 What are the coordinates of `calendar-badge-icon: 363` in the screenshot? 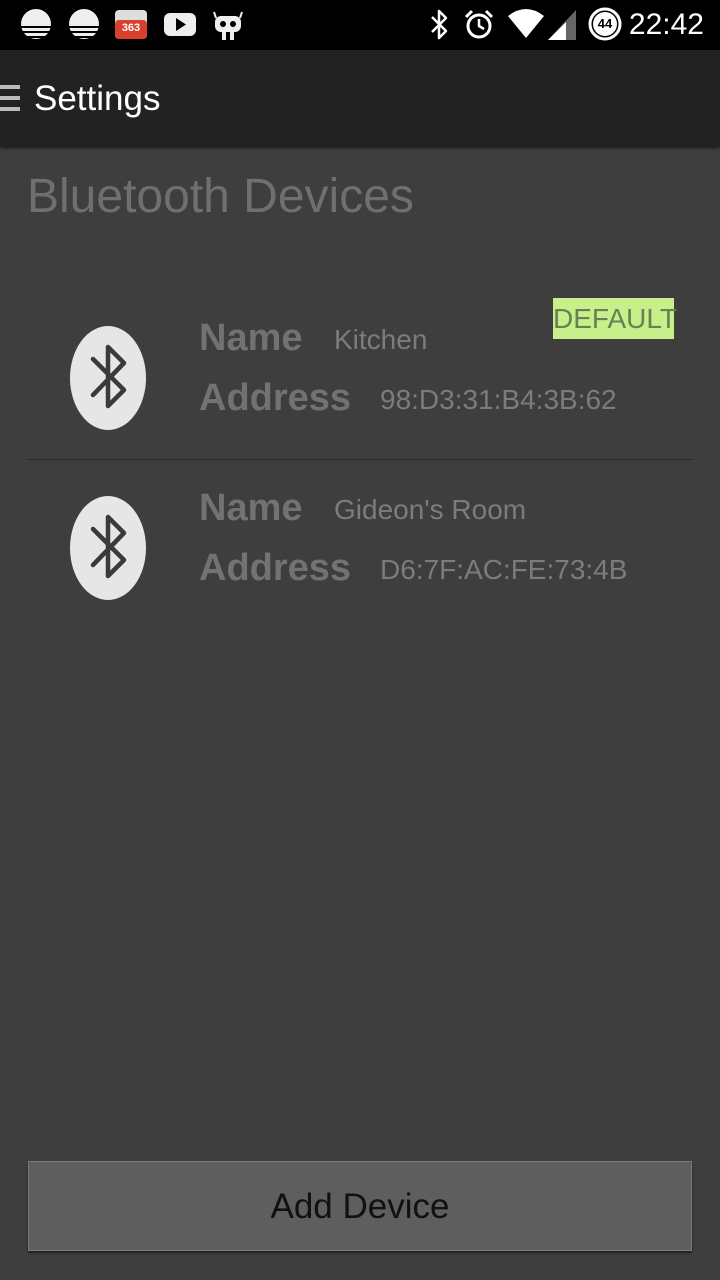 It's located at (131, 24).